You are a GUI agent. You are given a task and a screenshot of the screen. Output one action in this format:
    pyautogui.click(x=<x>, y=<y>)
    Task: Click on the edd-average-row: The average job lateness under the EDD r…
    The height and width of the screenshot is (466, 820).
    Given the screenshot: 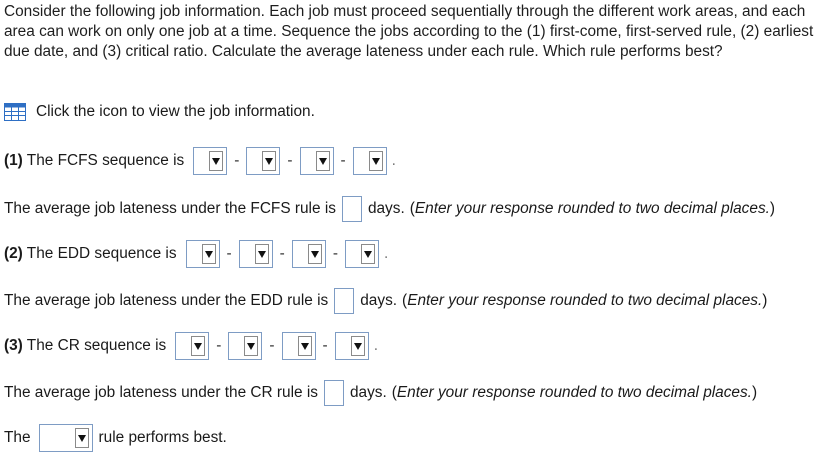 What is the action you would take?
    pyautogui.click(x=385, y=301)
    